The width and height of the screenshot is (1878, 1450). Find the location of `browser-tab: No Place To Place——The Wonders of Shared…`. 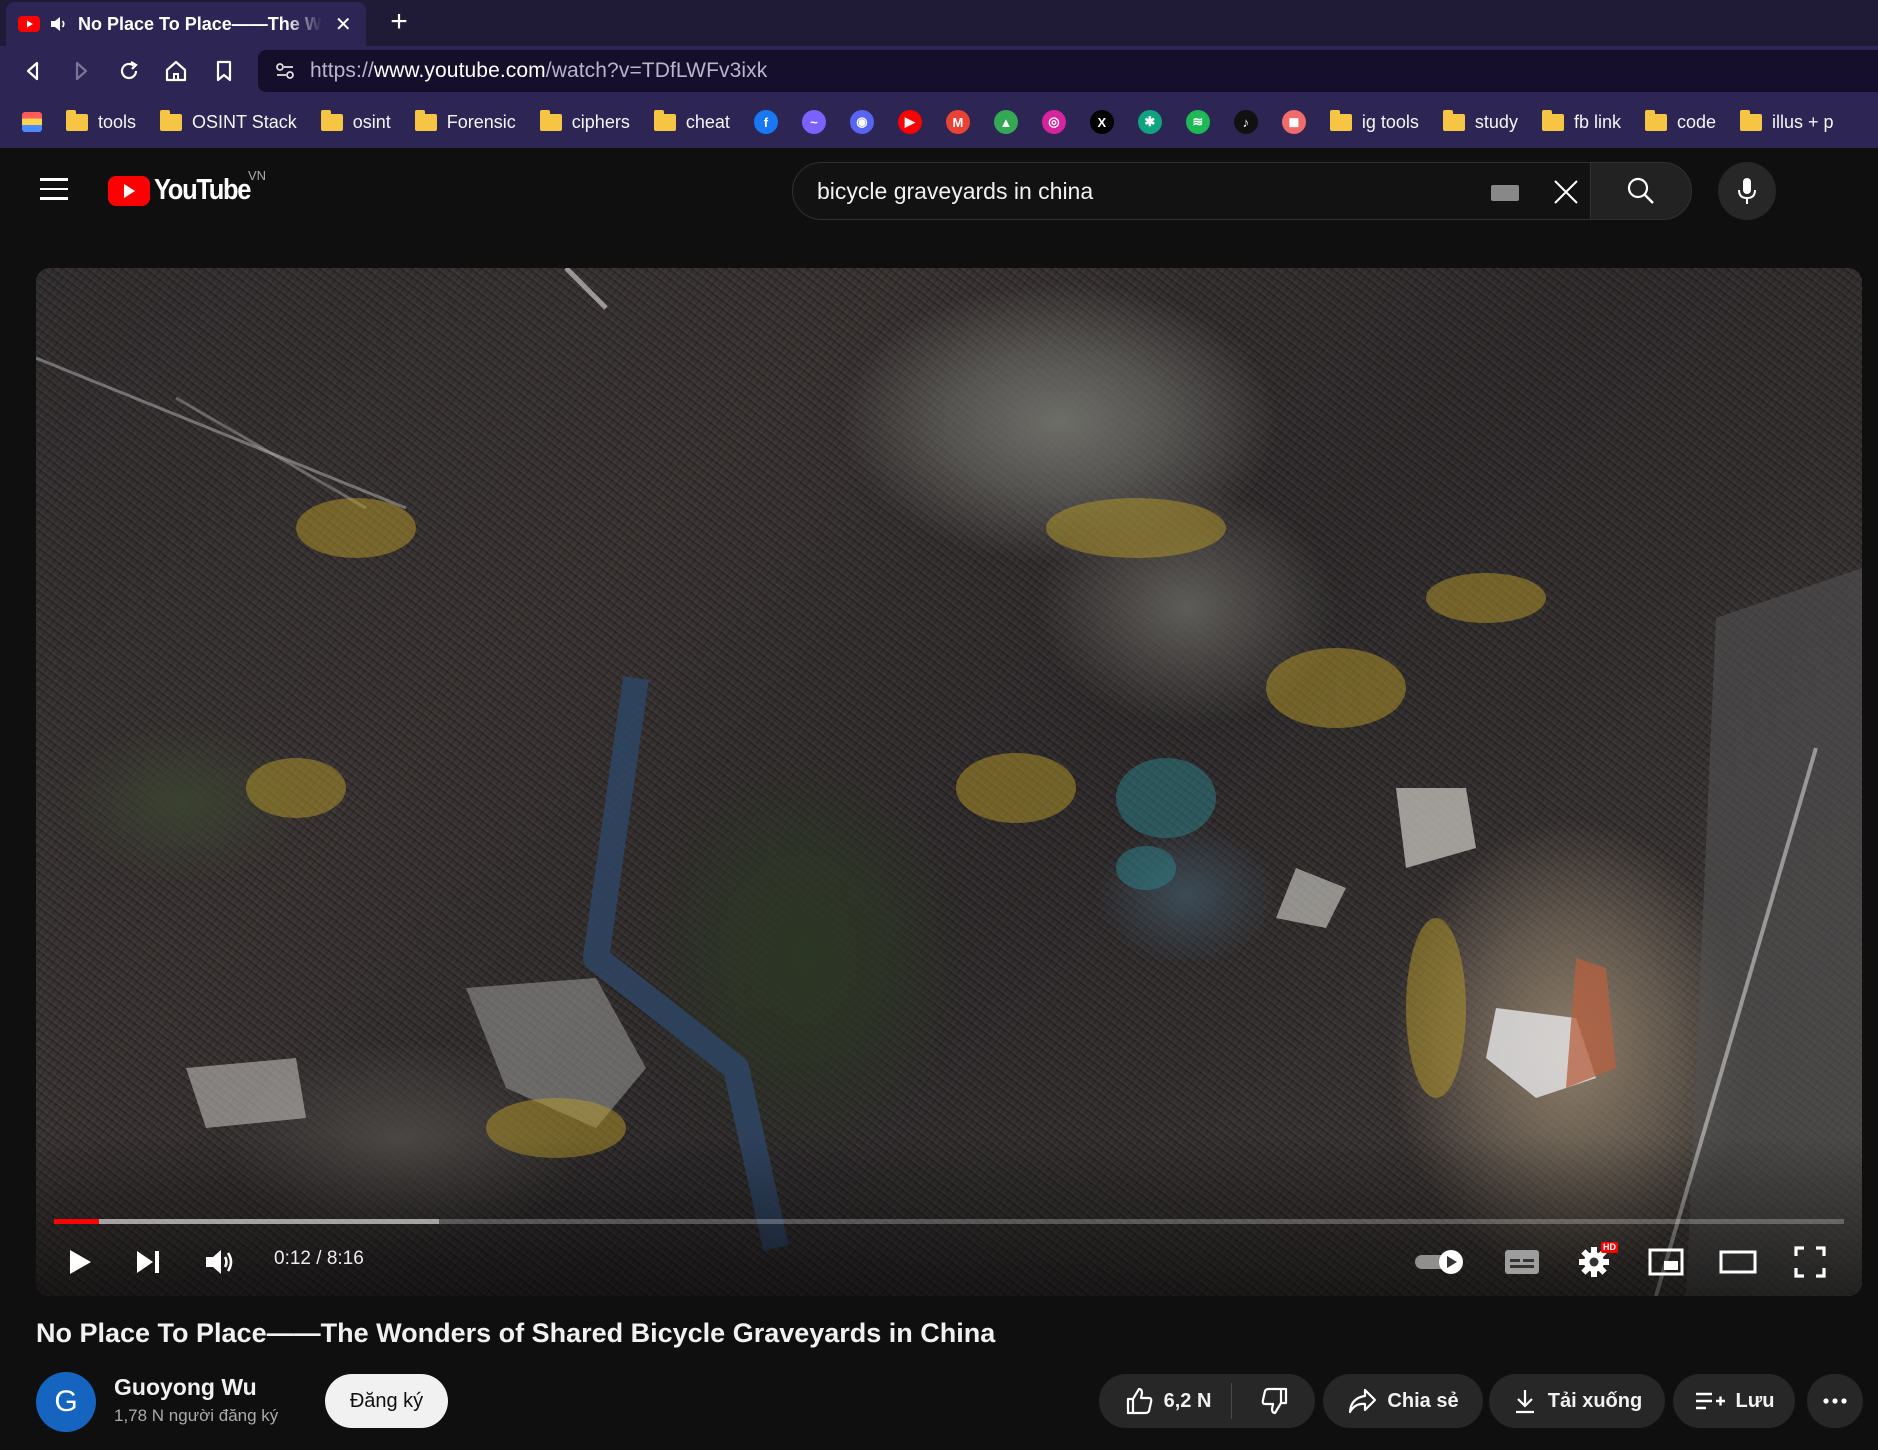

browser-tab: No Place To Place——The Wonders of Shared… is located at coordinates (186, 24).